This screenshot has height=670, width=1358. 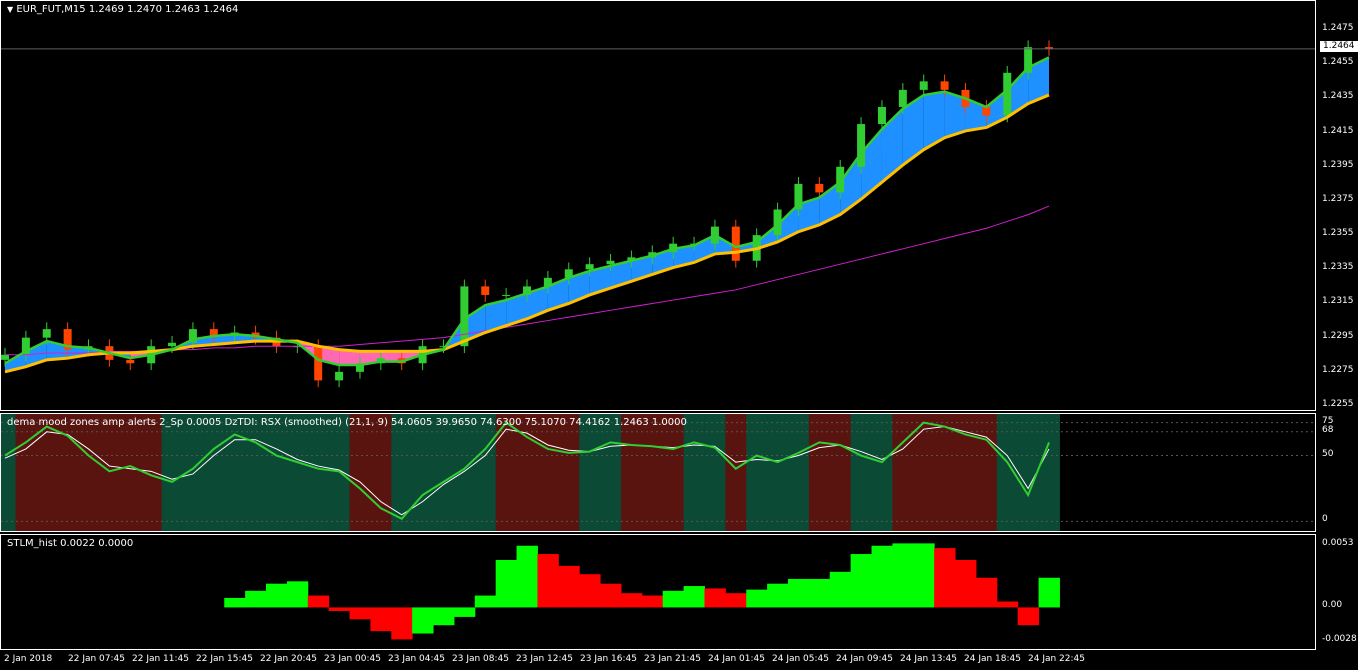 I want to click on time-axis-label: 22 Jan 07:45, so click(x=96, y=659).